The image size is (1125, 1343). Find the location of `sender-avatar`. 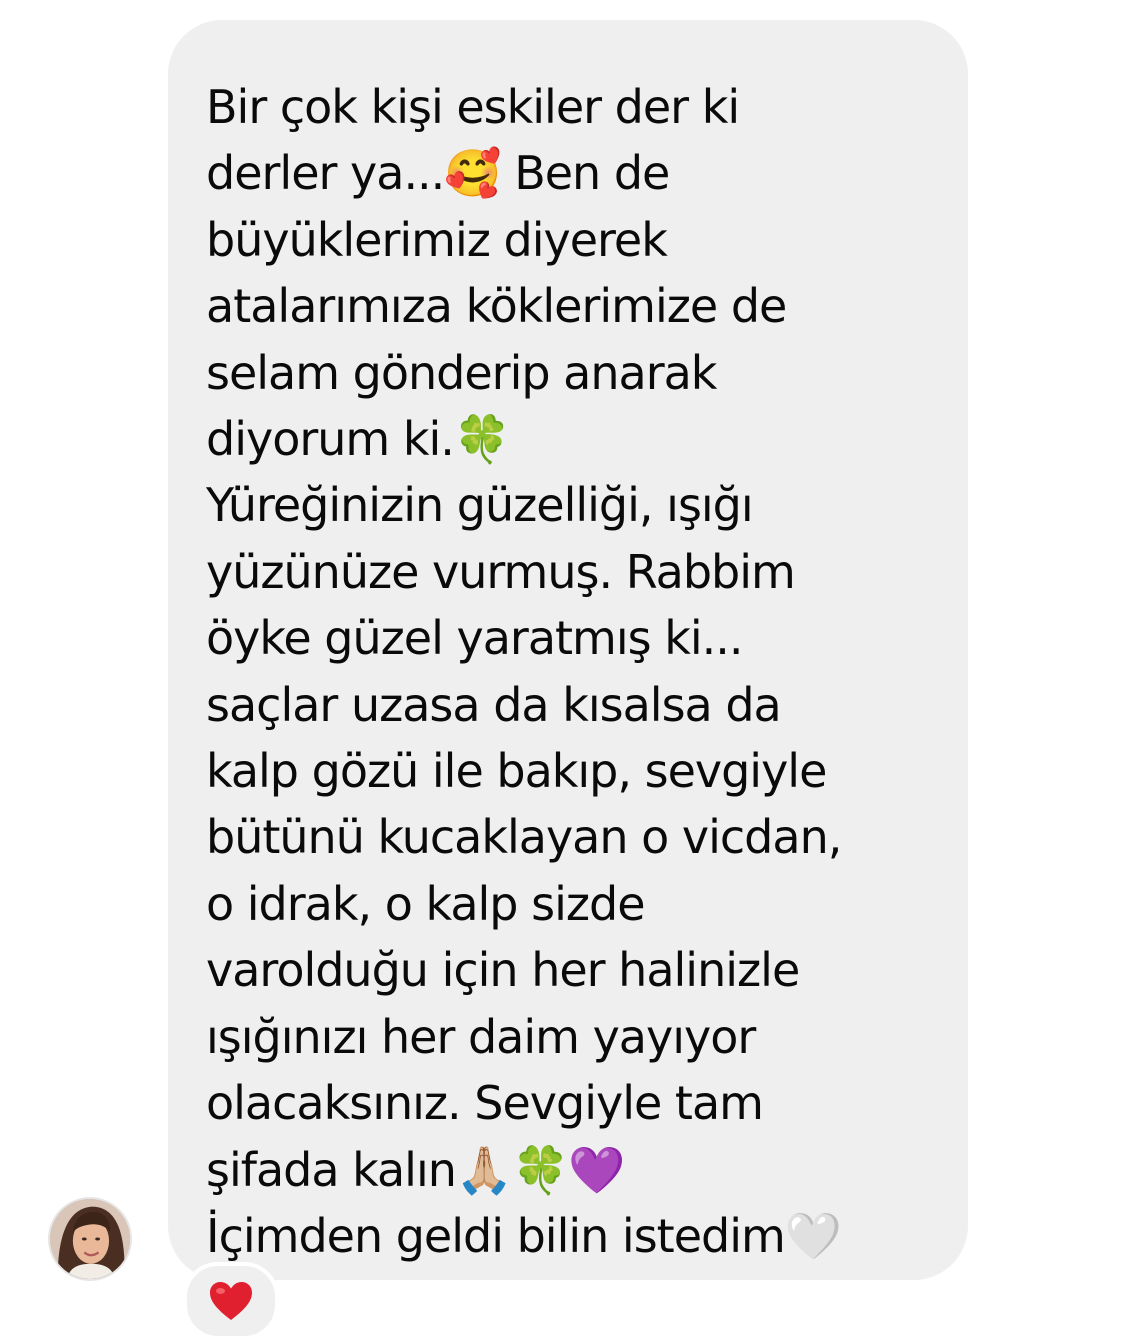

sender-avatar is located at coordinates (90, 1239).